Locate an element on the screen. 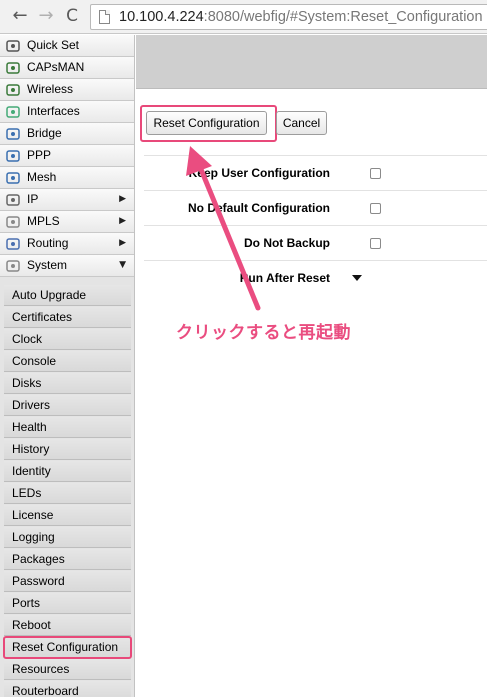 The width and height of the screenshot is (487, 697). submenu-item-auto-upgrade: Auto Upgrade is located at coordinates (67, 295).